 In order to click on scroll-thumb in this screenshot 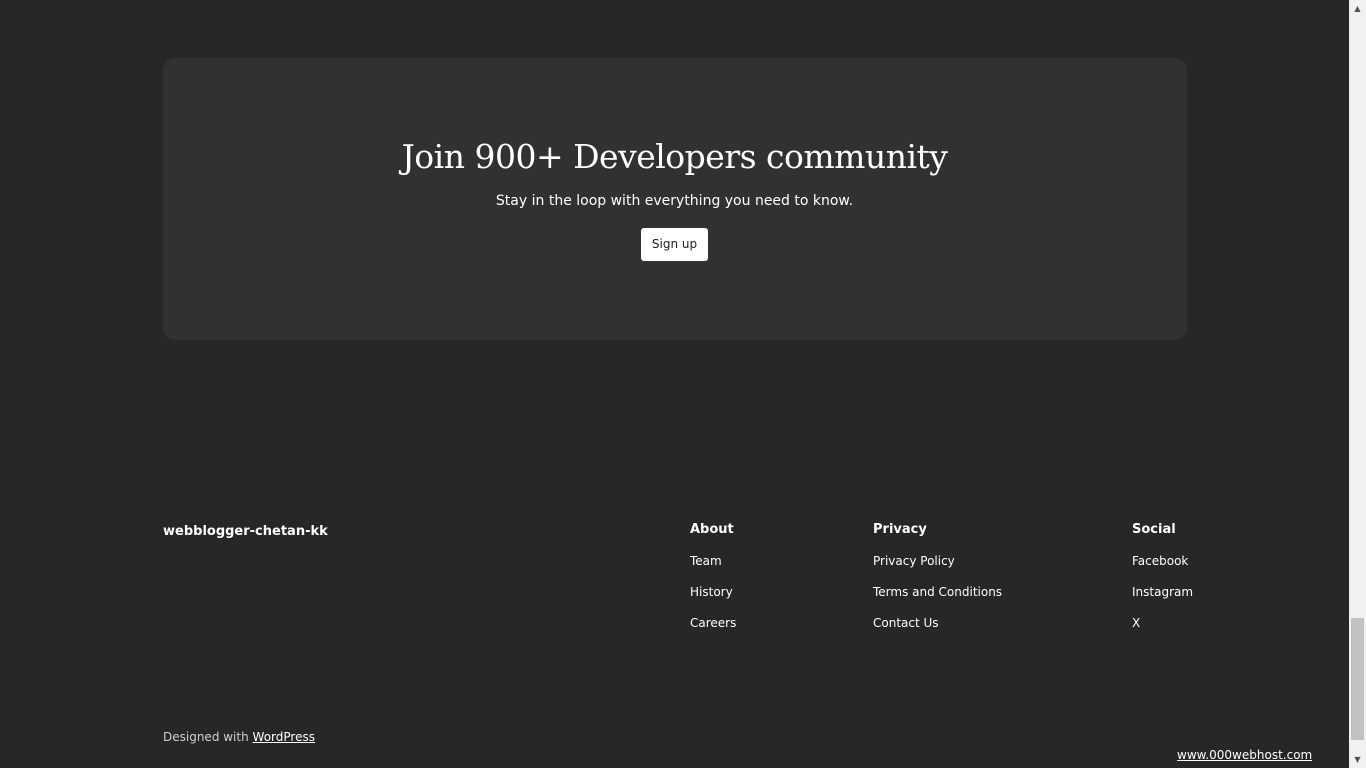, I will do `click(1357, 679)`.